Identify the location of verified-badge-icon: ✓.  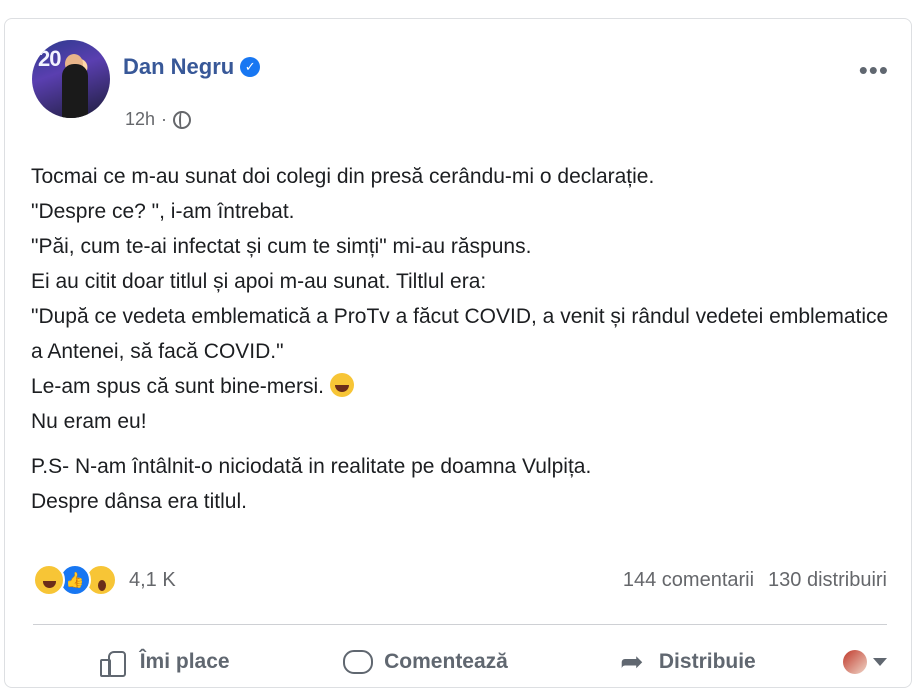
(250, 67).